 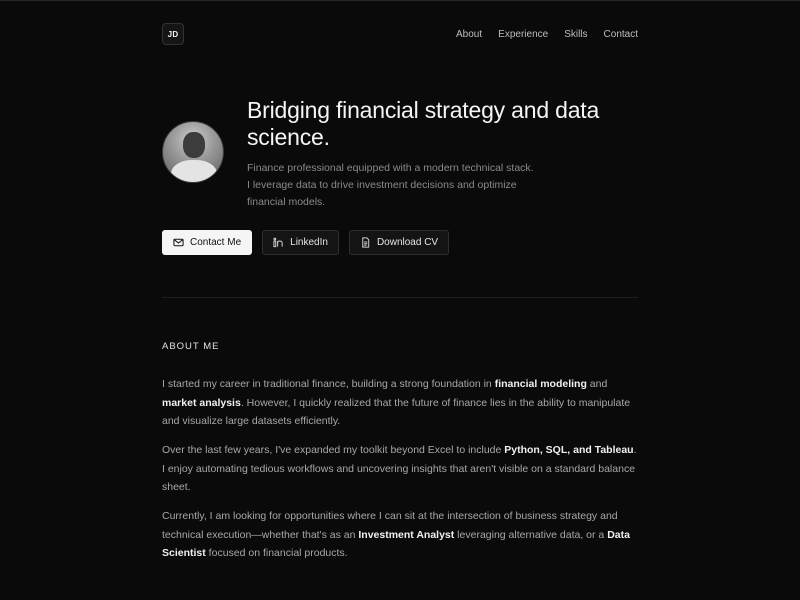 I want to click on contact-me-button: Contact Me, so click(x=207, y=242).